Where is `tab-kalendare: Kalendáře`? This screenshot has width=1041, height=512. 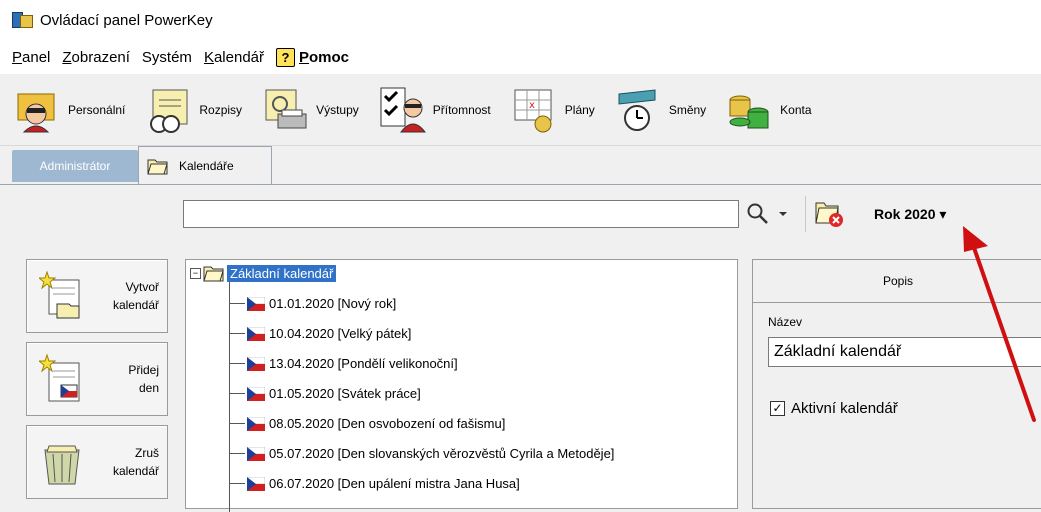 tab-kalendare: Kalendáře is located at coordinates (205, 165).